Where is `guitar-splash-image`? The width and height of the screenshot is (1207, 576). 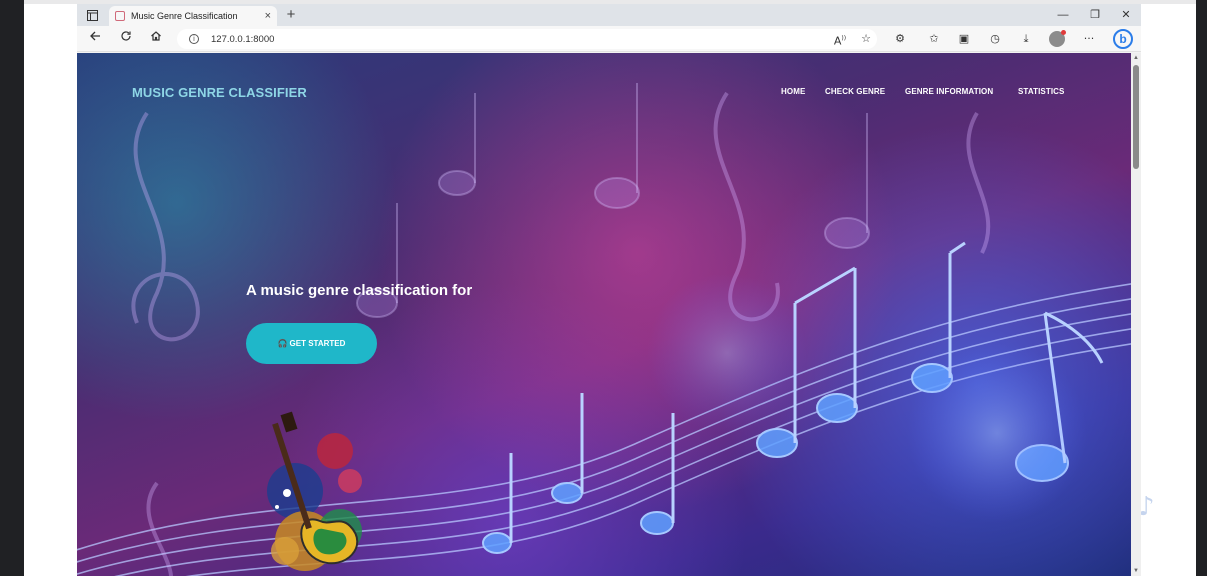 guitar-splash-image is located at coordinates (314, 491).